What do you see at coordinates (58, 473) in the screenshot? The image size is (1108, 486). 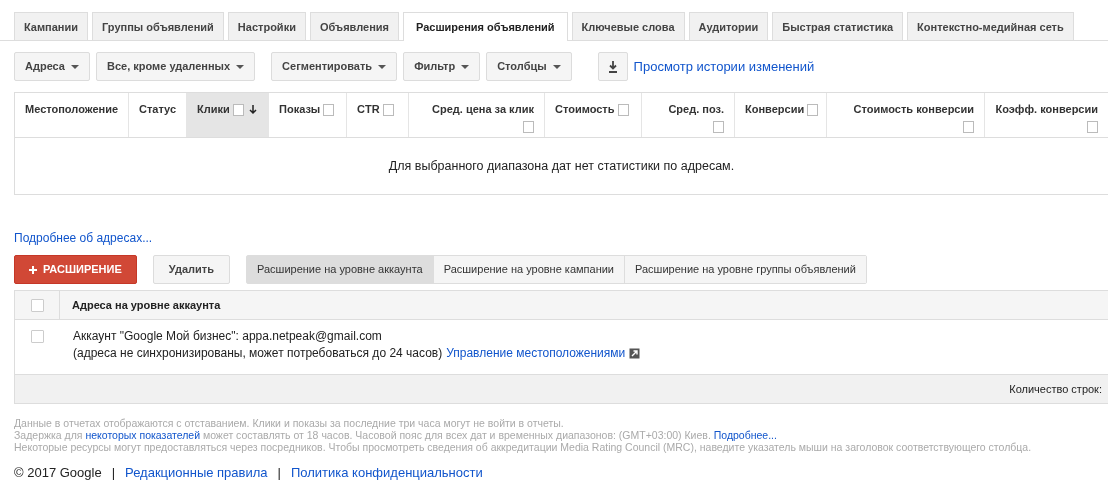 I see `copyright-text: © 2017 Google` at bounding box center [58, 473].